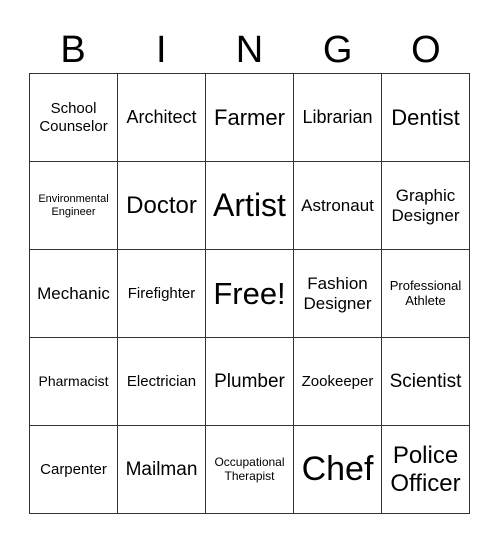 This screenshot has height=544, width=500. What do you see at coordinates (73, 50) in the screenshot?
I see `header-letter-b: B` at bounding box center [73, 50].